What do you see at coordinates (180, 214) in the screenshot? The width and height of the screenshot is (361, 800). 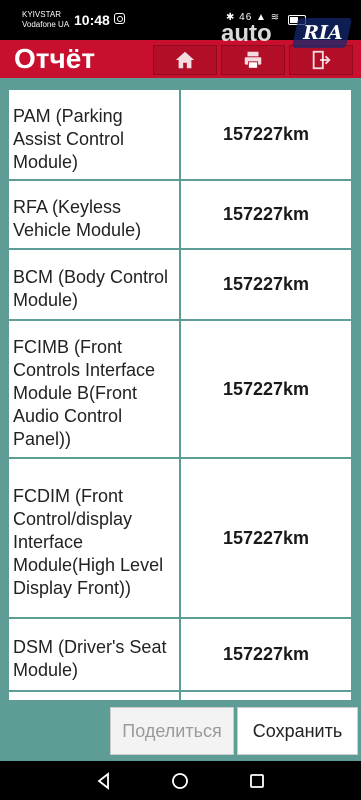 I see `table-row: RFA (Keyless Vehicle Module) 157227km` at bounding box center [180, 214].